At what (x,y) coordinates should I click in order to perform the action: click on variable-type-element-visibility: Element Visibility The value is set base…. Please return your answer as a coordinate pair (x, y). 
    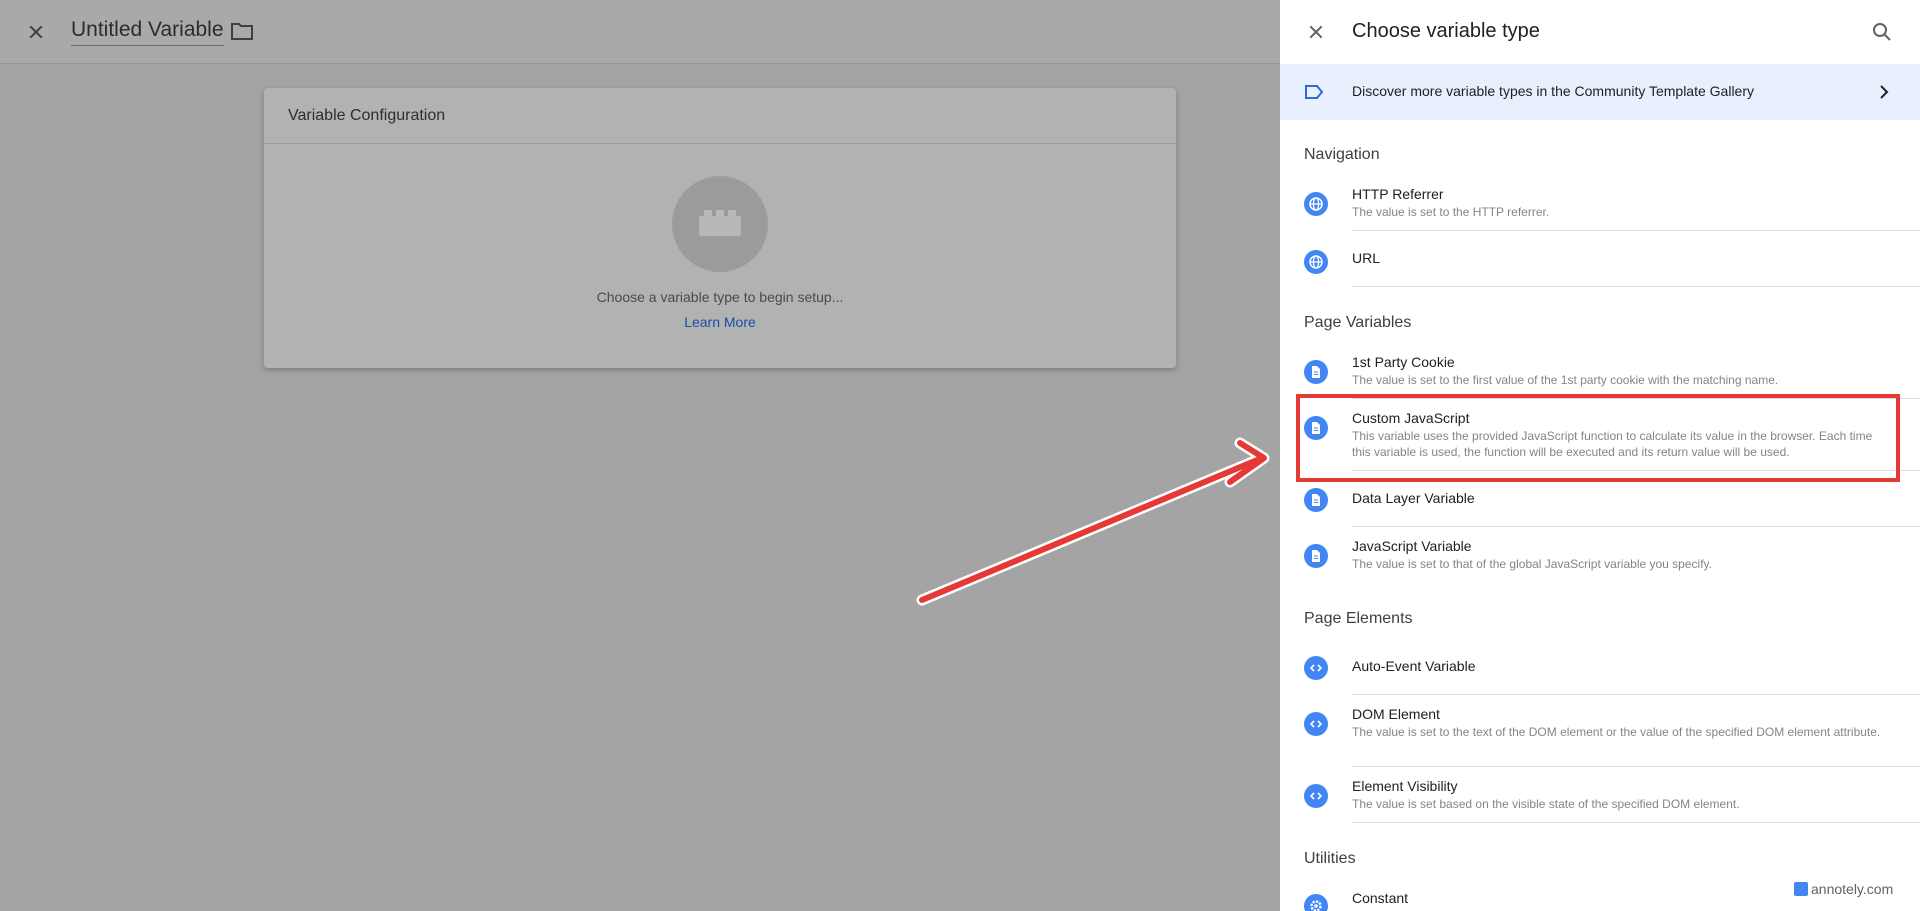
    Looking at the image, I should click on (1600, 798).